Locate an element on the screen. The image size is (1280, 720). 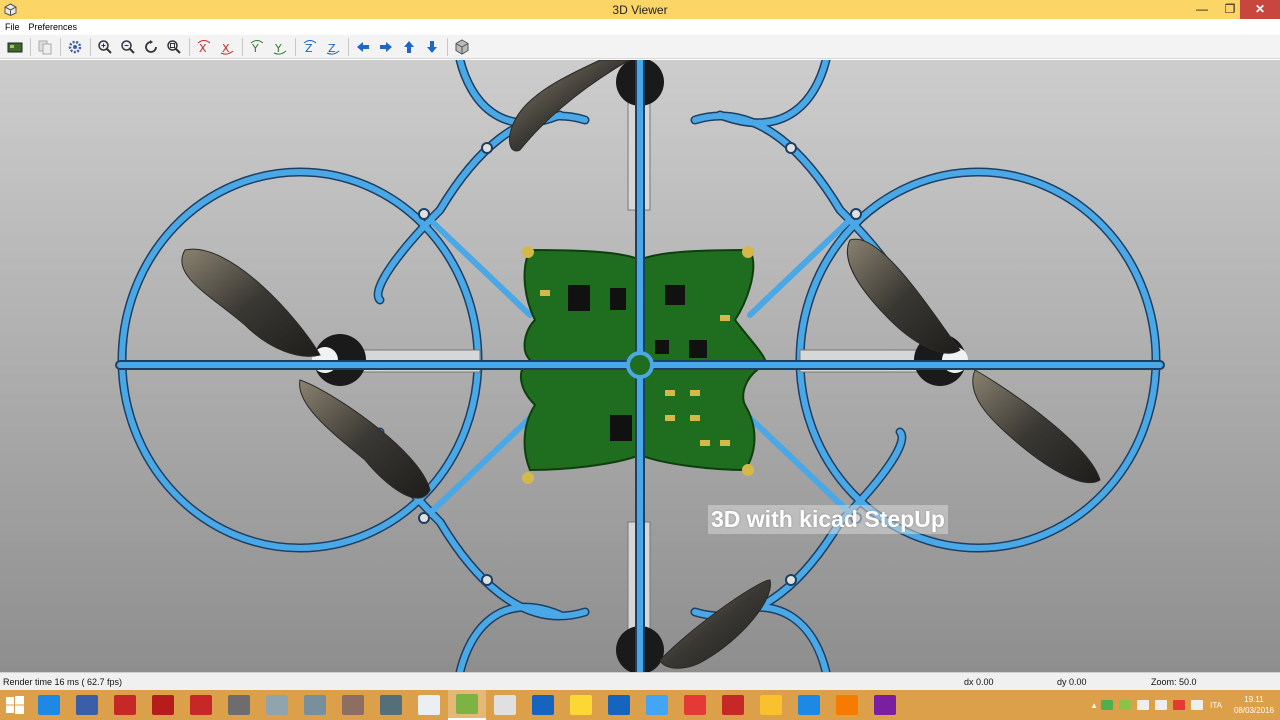
pc-icon is located at coordinates (87, 705).